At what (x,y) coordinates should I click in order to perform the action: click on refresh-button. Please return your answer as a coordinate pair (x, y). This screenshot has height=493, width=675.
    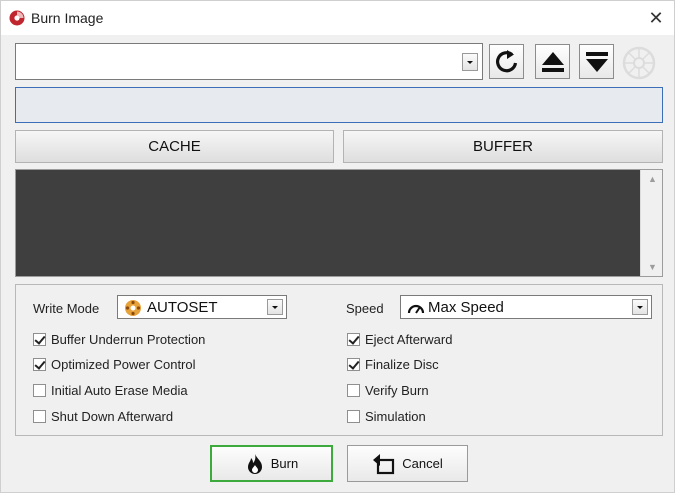
    Looking at the image, I should click on (506, 61).